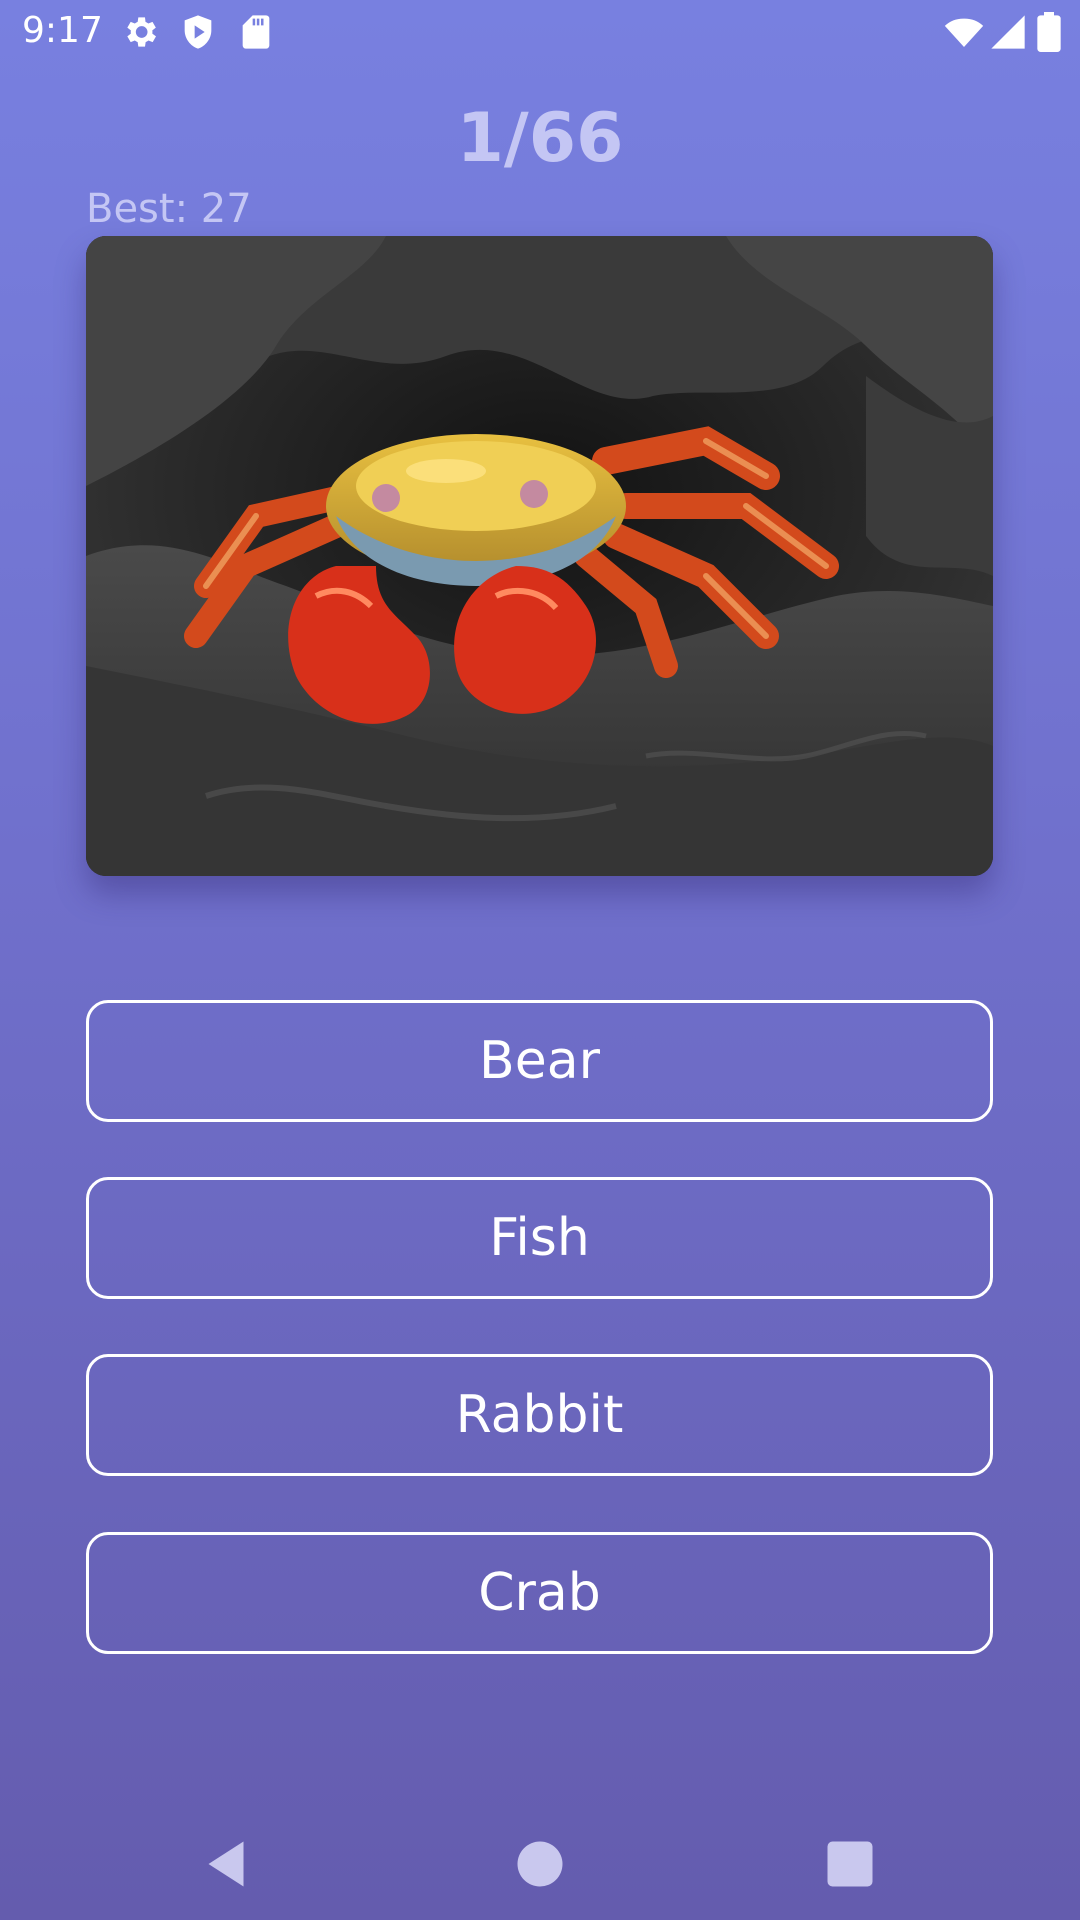 This screenshot has width=1080, height=1920. I want to click on answer-button-rabbit: Rabbit, so click(539, 1415).